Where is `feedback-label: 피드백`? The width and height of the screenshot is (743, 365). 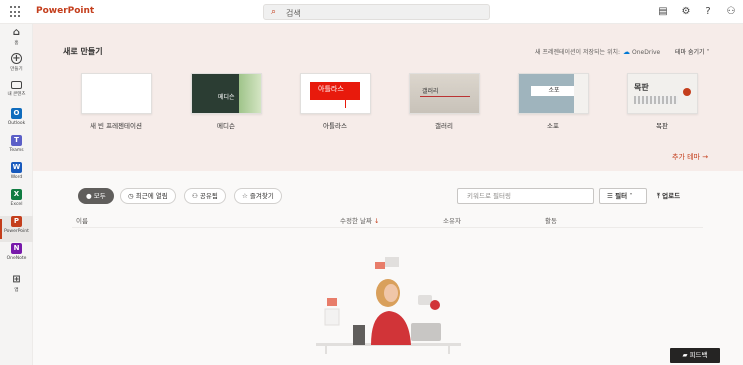
feedback-label: 피드백 is located at coordinates (698, 355).